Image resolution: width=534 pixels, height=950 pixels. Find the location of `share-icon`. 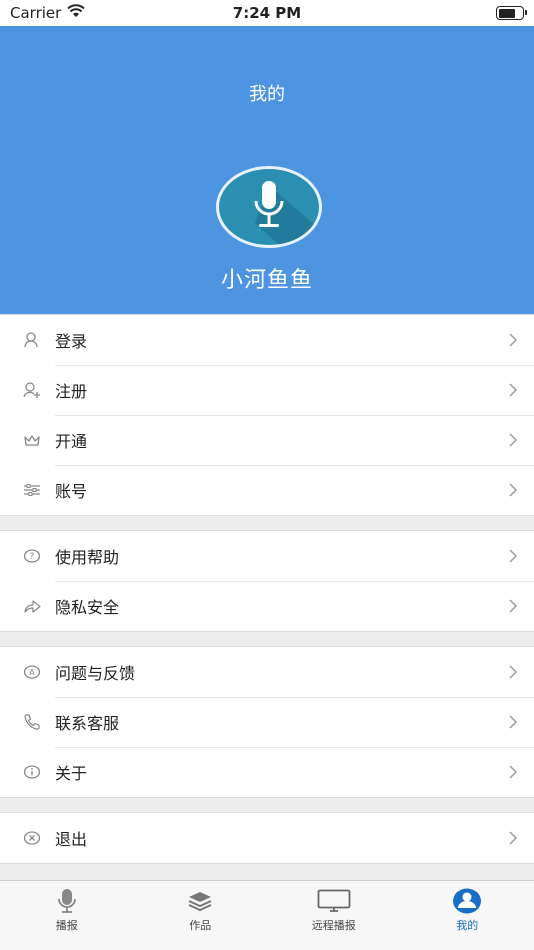

share-icon is located at coordinates (32, 606).